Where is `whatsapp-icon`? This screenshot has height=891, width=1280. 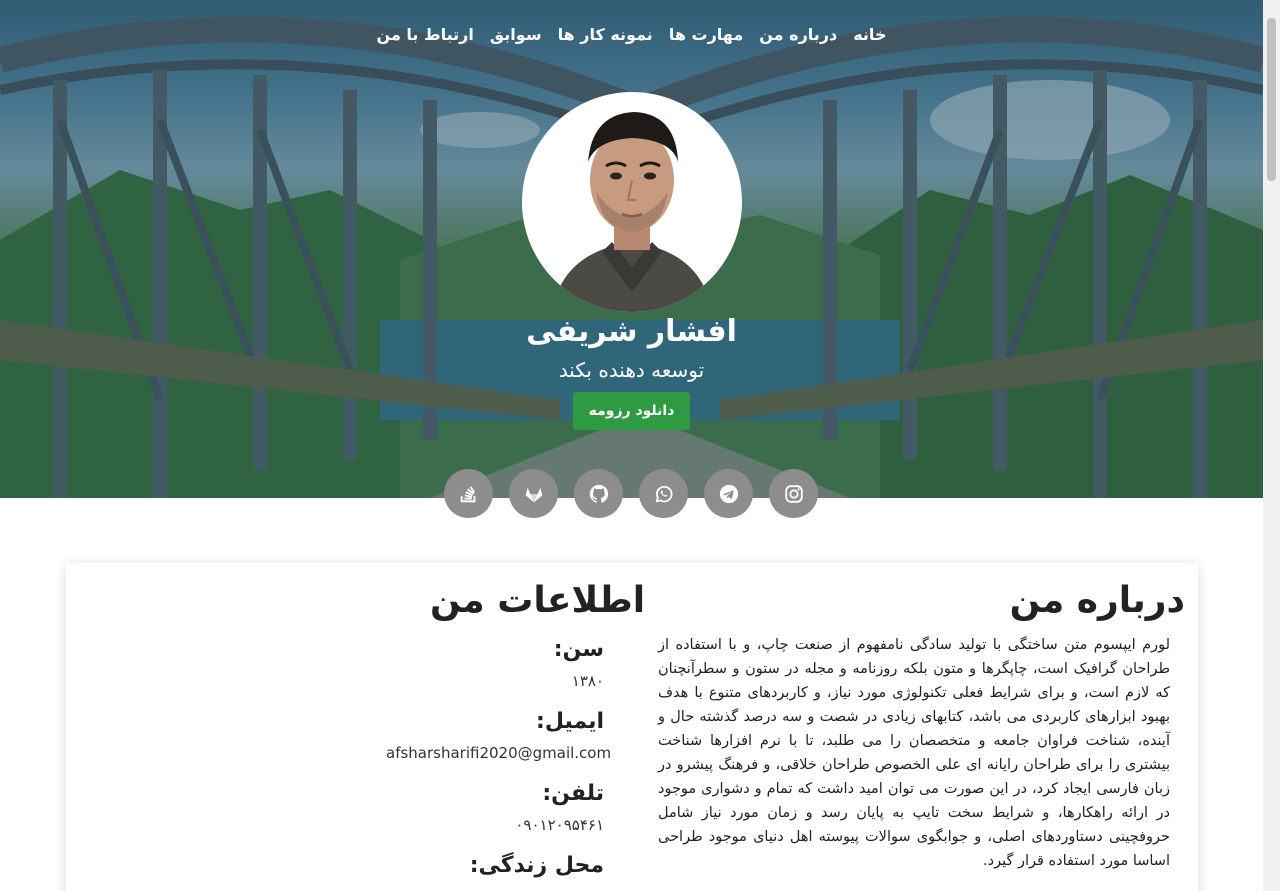 whatsapp-icon is located at coordinates (664, 493).